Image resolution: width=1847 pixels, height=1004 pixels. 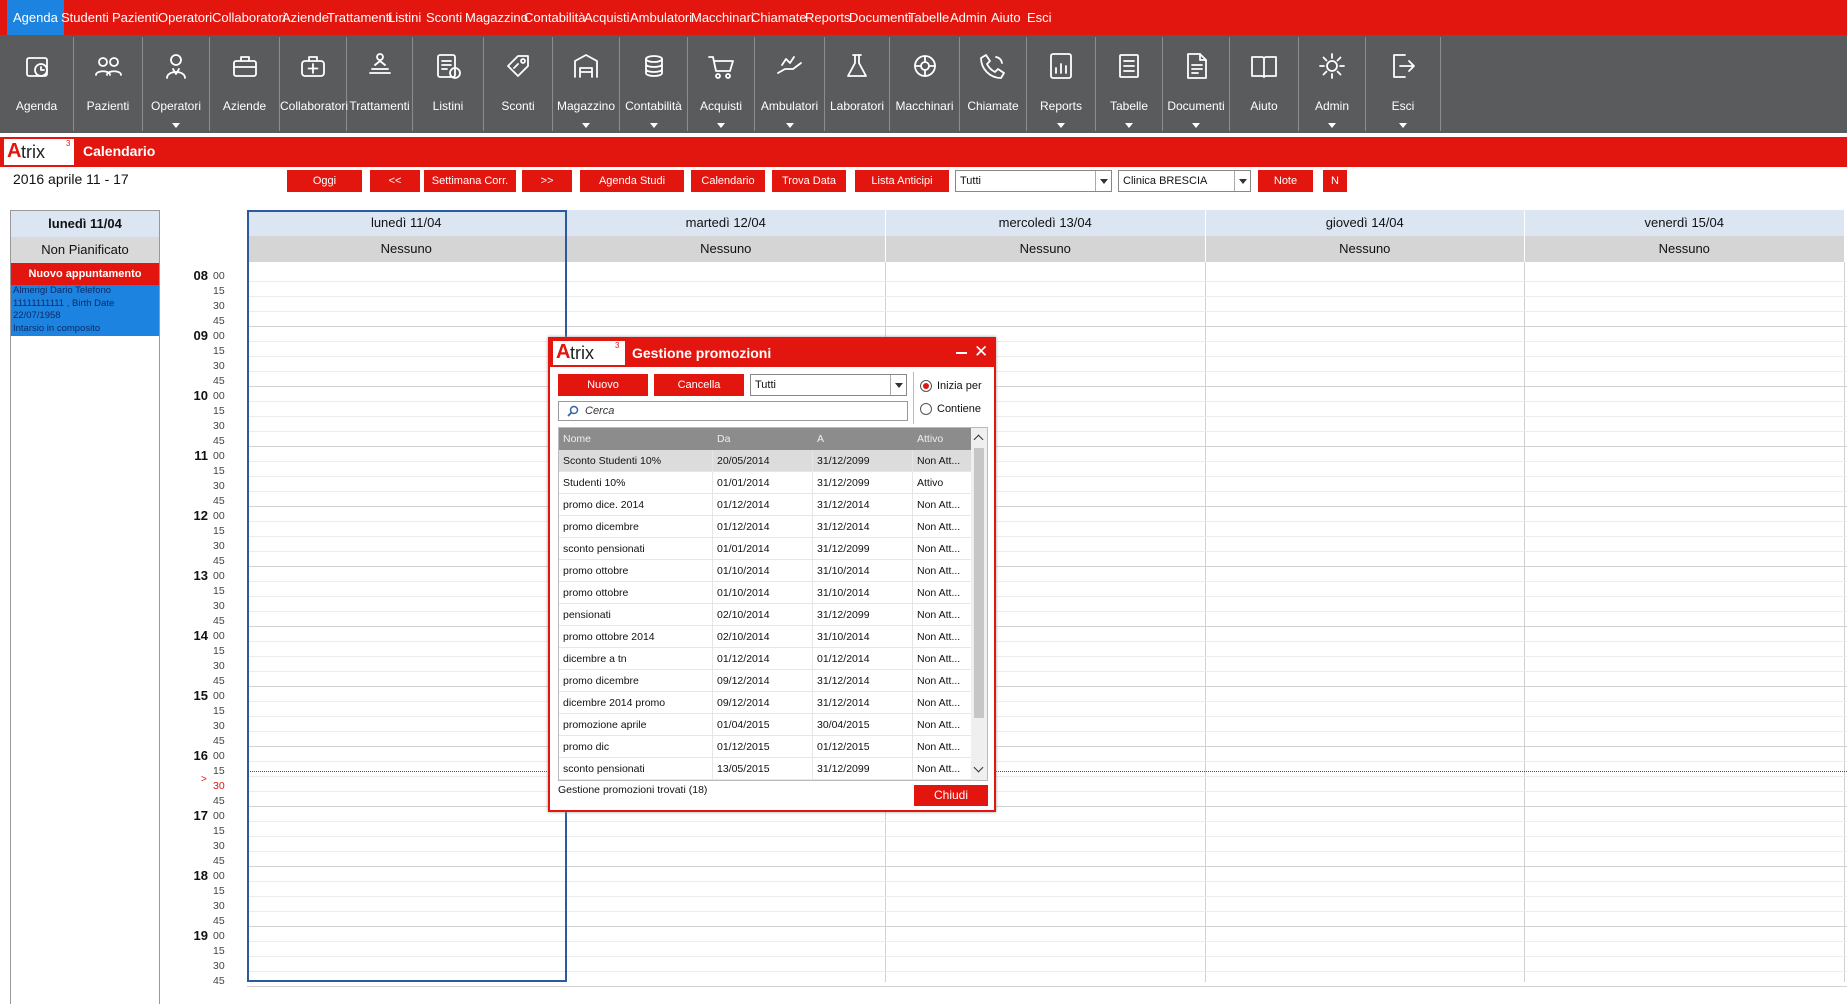 I want to click on toolbar-button-acquisti: Acquisti, so click(x=721, y=84).